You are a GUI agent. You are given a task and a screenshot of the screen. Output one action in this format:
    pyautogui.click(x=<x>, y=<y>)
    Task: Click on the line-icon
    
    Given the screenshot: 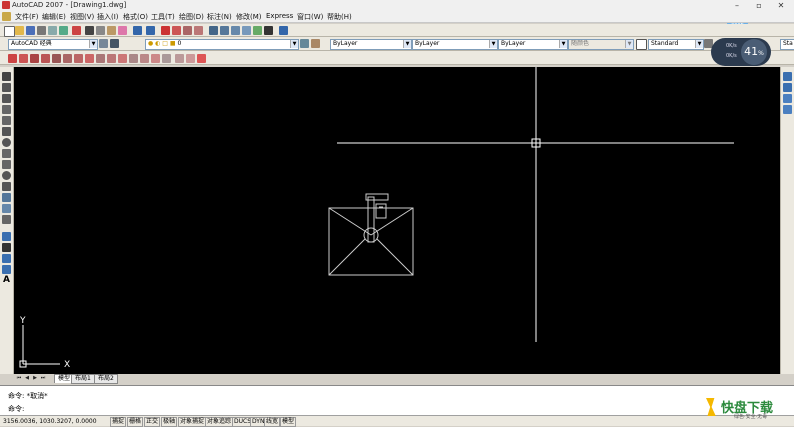 What is the action you would take?
    pyautogui.click(x=6, y=76)
    